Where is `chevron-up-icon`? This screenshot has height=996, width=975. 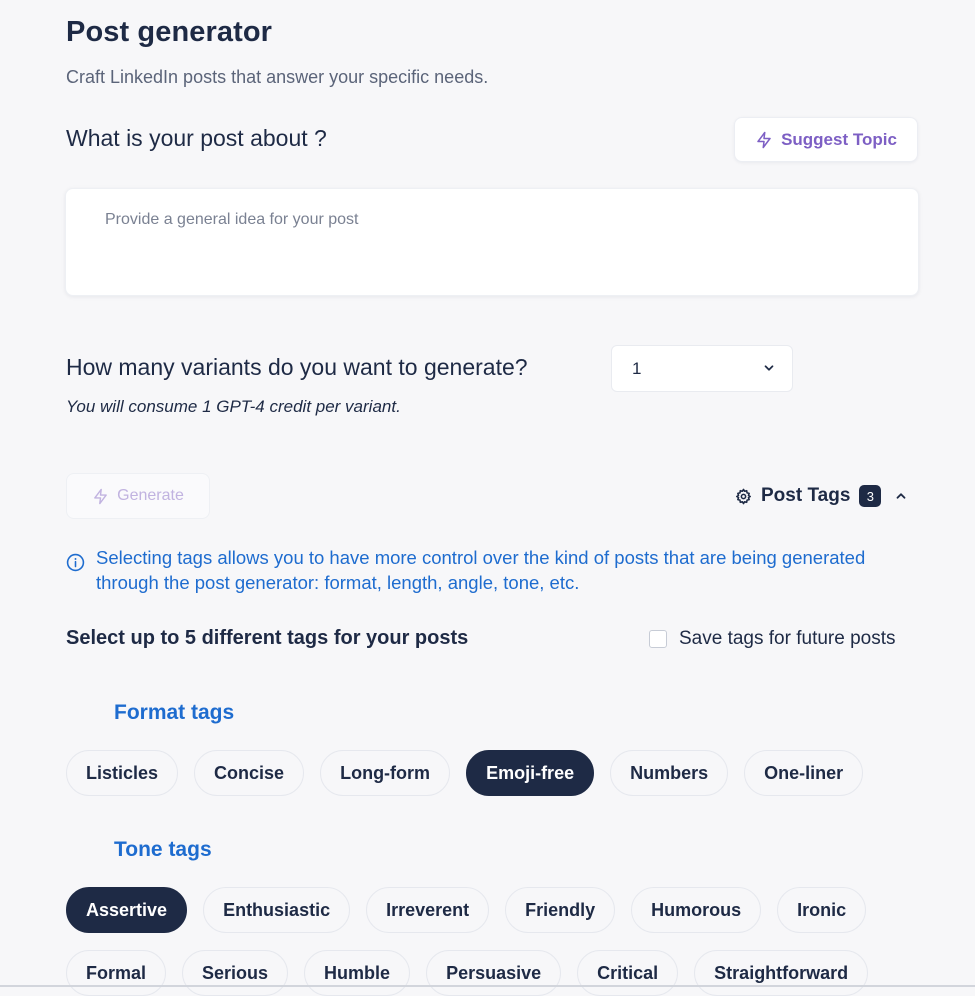 chevron-up-icon is located at coordinates (901, 496).